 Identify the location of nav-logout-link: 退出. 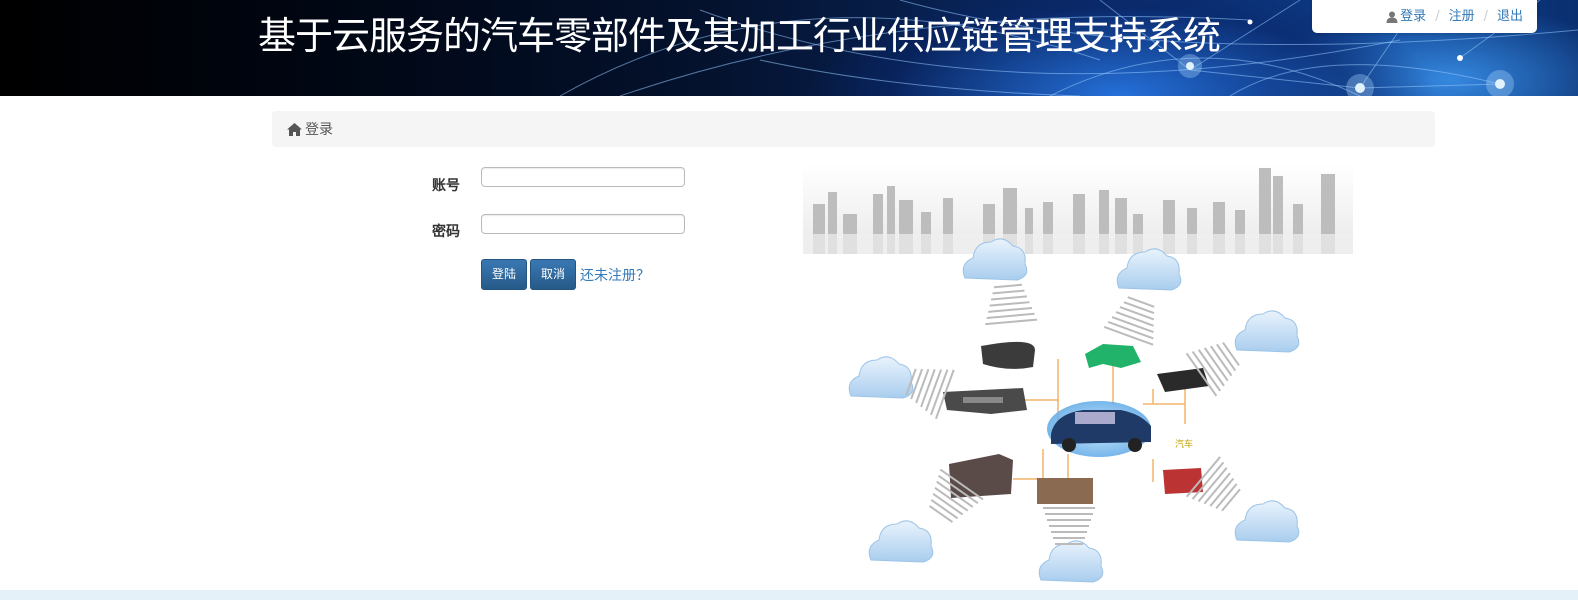
(1510, 16).